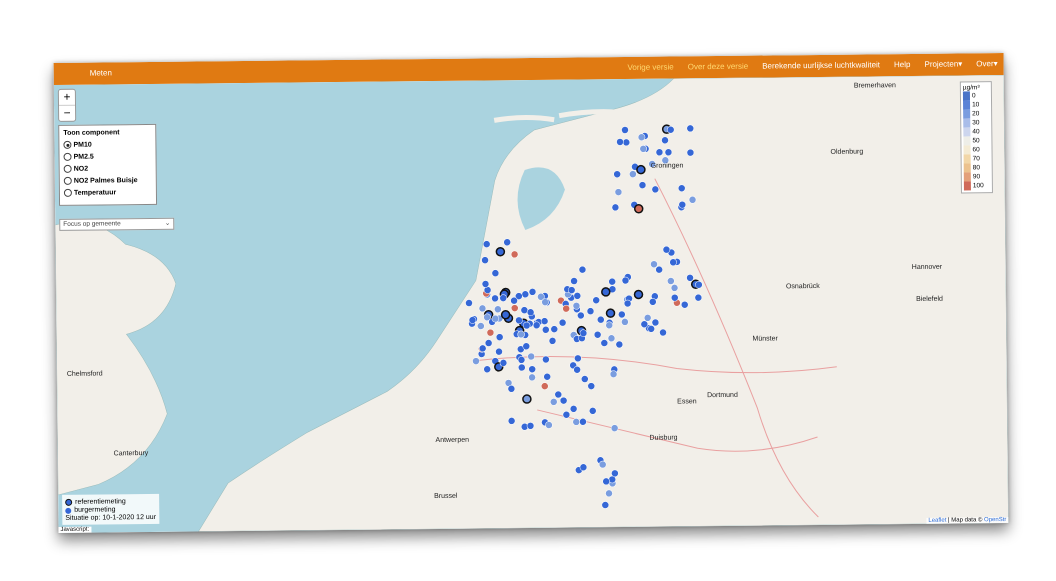  What do you see at coordinates (943, 63) in the screenshot?
I see `nav-projecten-dropdown: Projecten▾` at bounding box center [943, 63].